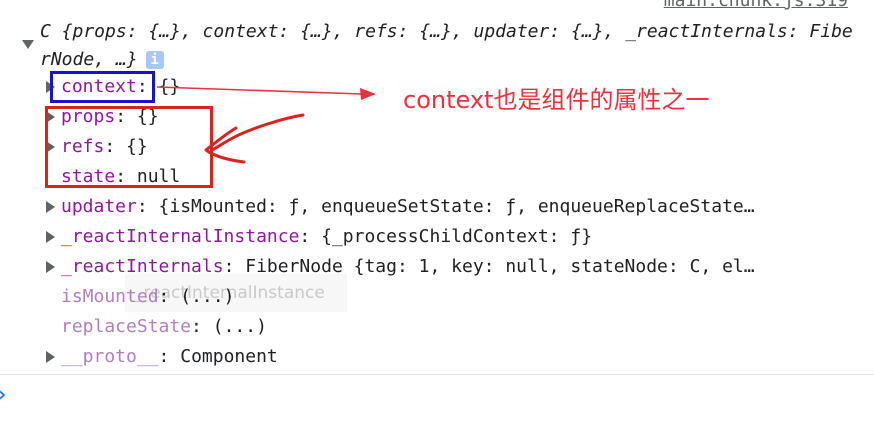 Image resolution: width=874 pixels, height=426 pixels. I want to click on property-value: Component, so click(229, 356).